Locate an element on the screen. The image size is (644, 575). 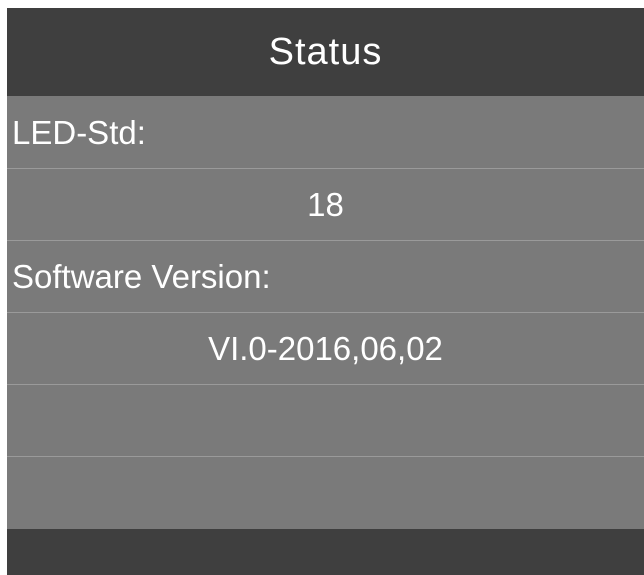
software-version-label: Software Version: is located at coordinates (141, 276).